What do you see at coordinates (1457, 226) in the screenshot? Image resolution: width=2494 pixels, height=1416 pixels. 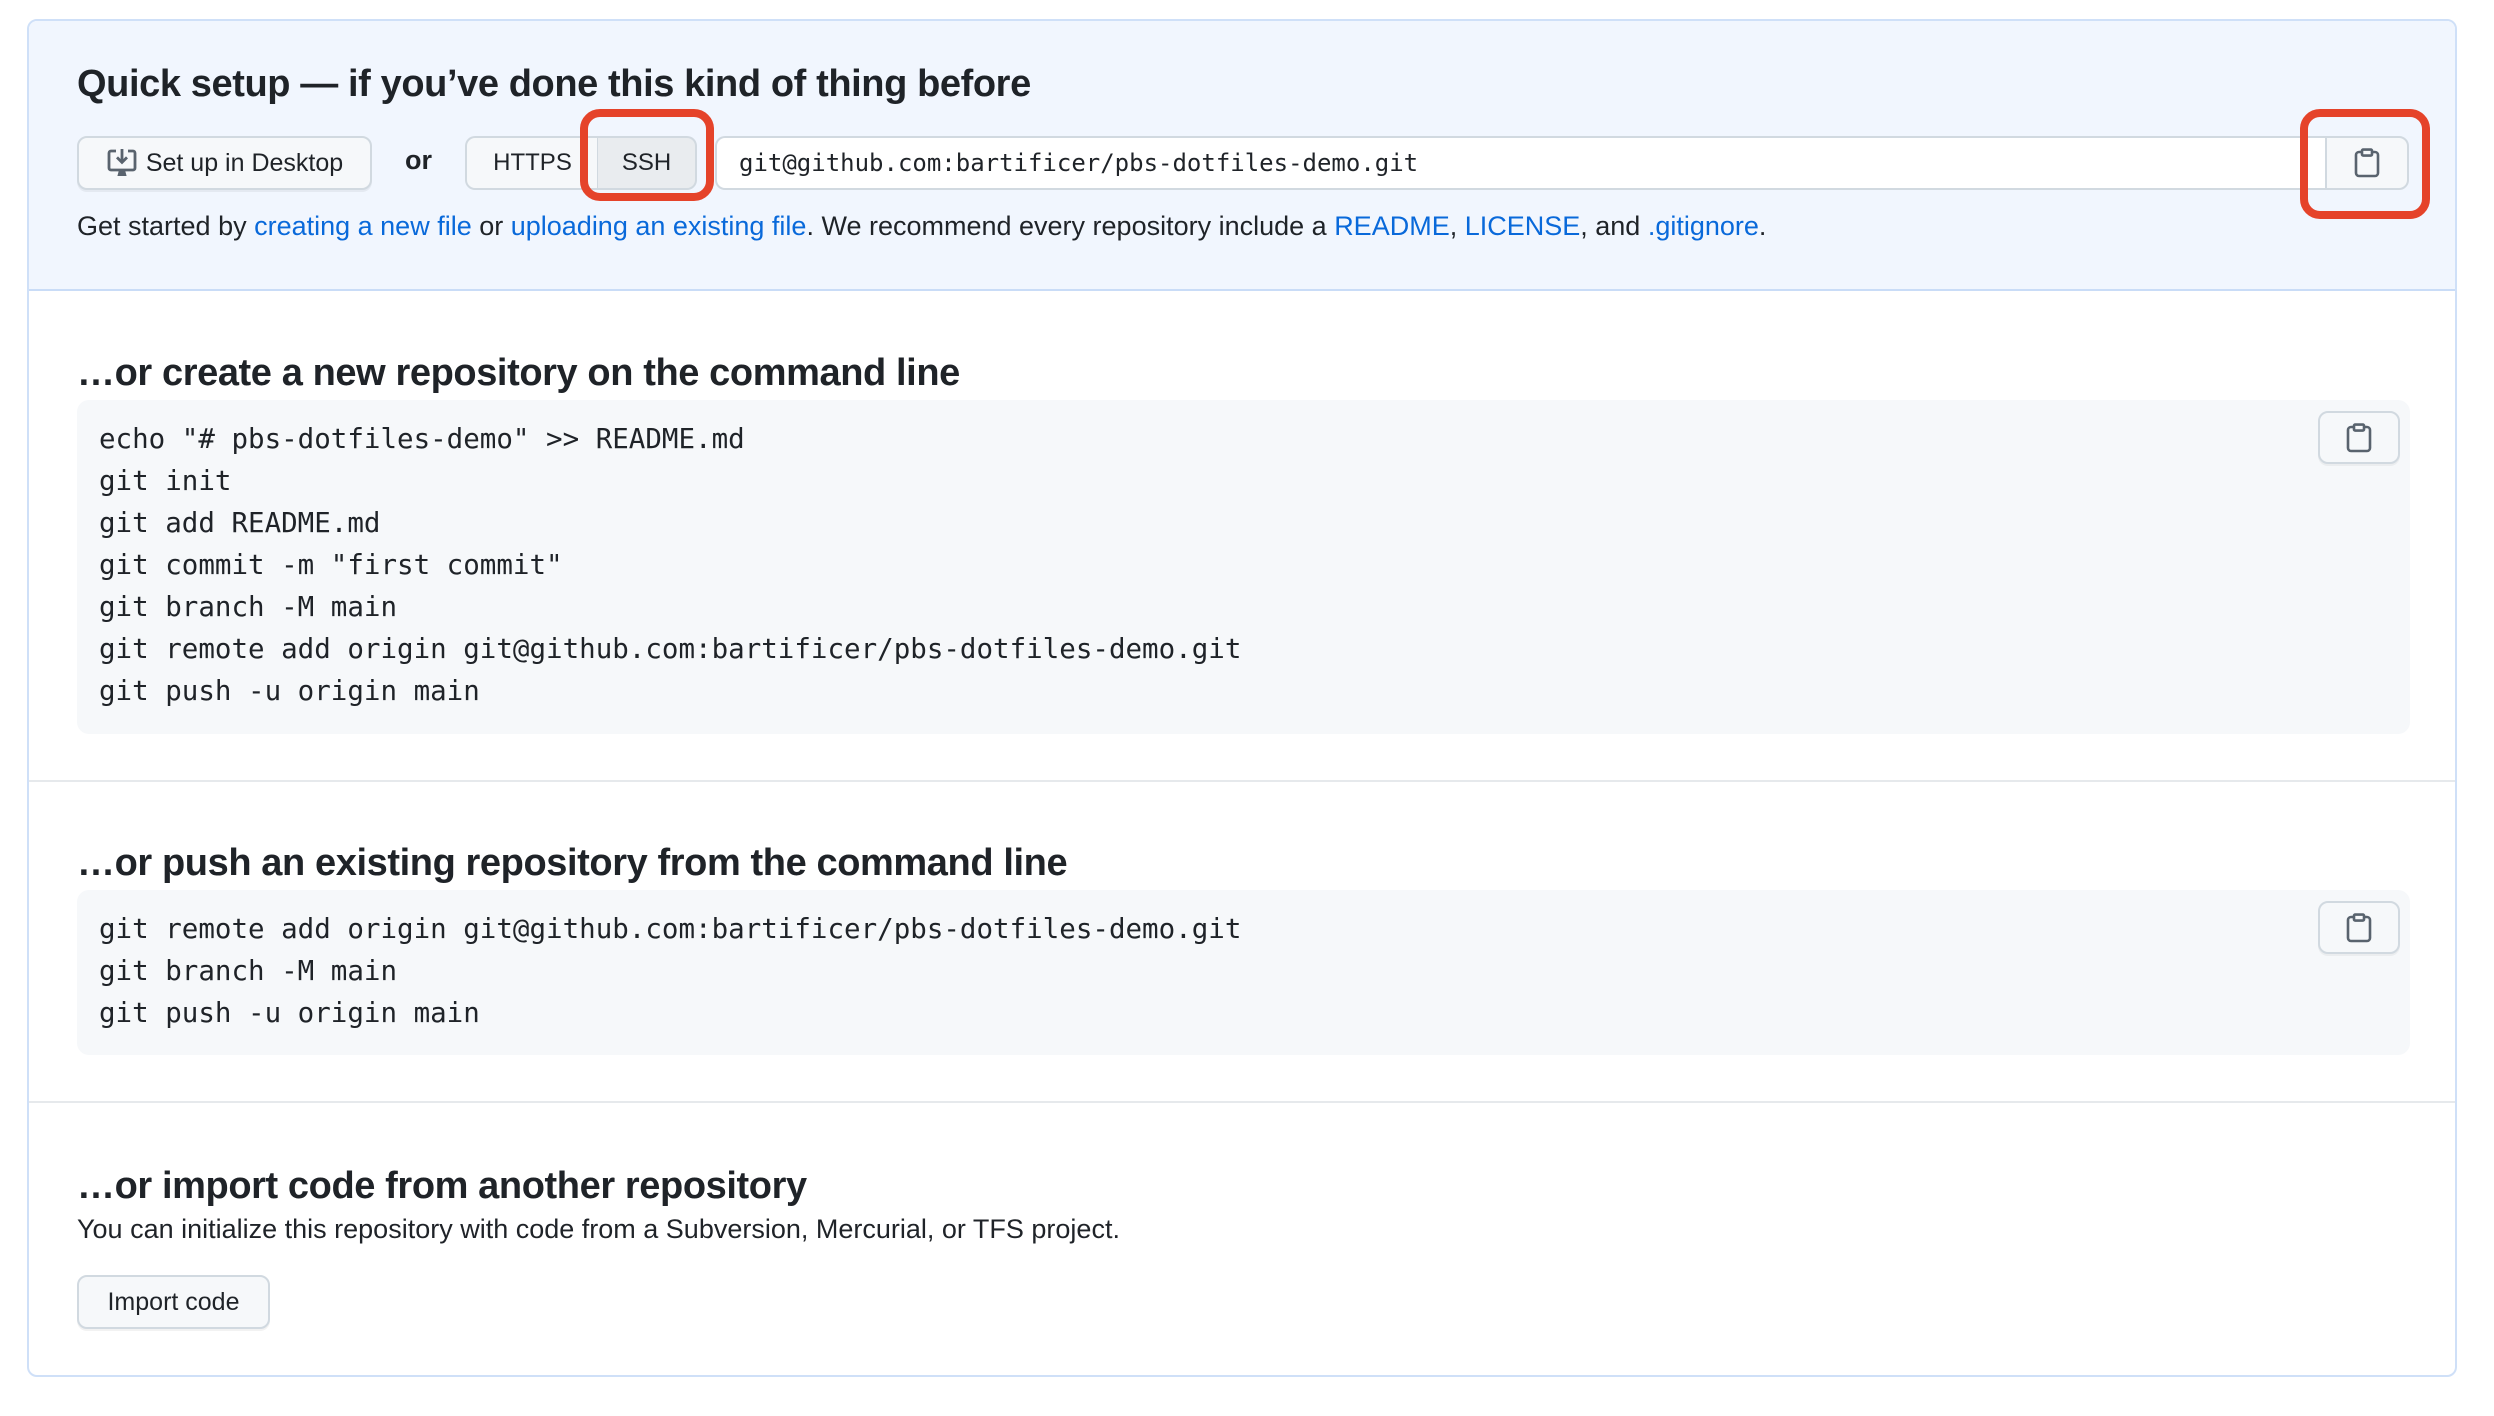 I see `description-text: ,` at bounding box center [1457, 226].